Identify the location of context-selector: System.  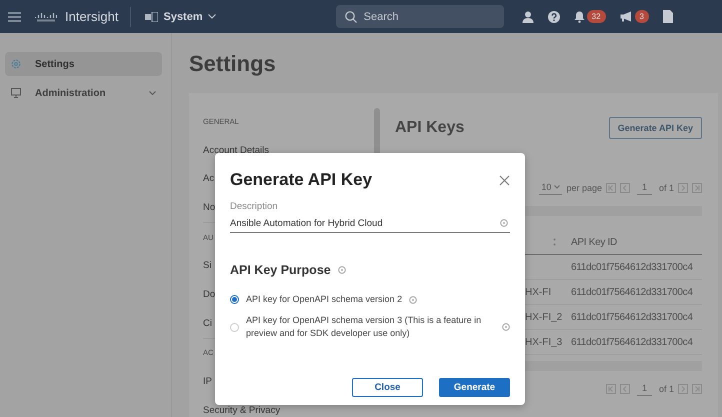
(180, 16).